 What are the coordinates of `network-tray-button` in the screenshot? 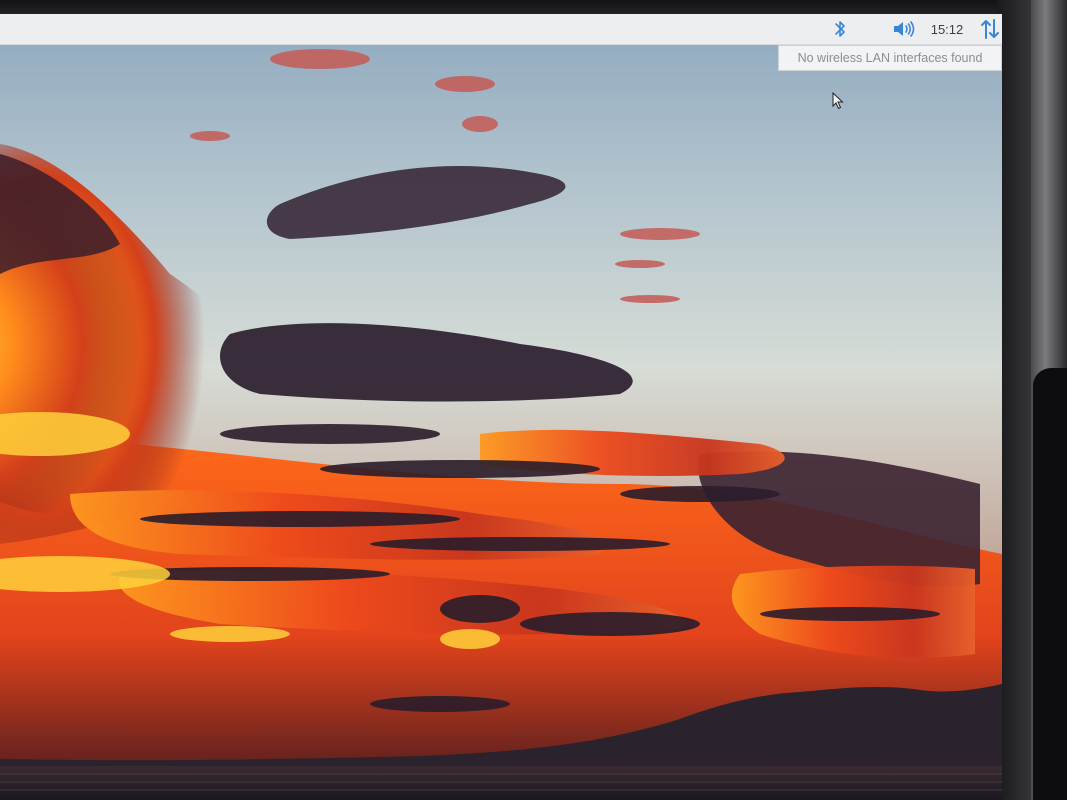 It's located at (989, 29).